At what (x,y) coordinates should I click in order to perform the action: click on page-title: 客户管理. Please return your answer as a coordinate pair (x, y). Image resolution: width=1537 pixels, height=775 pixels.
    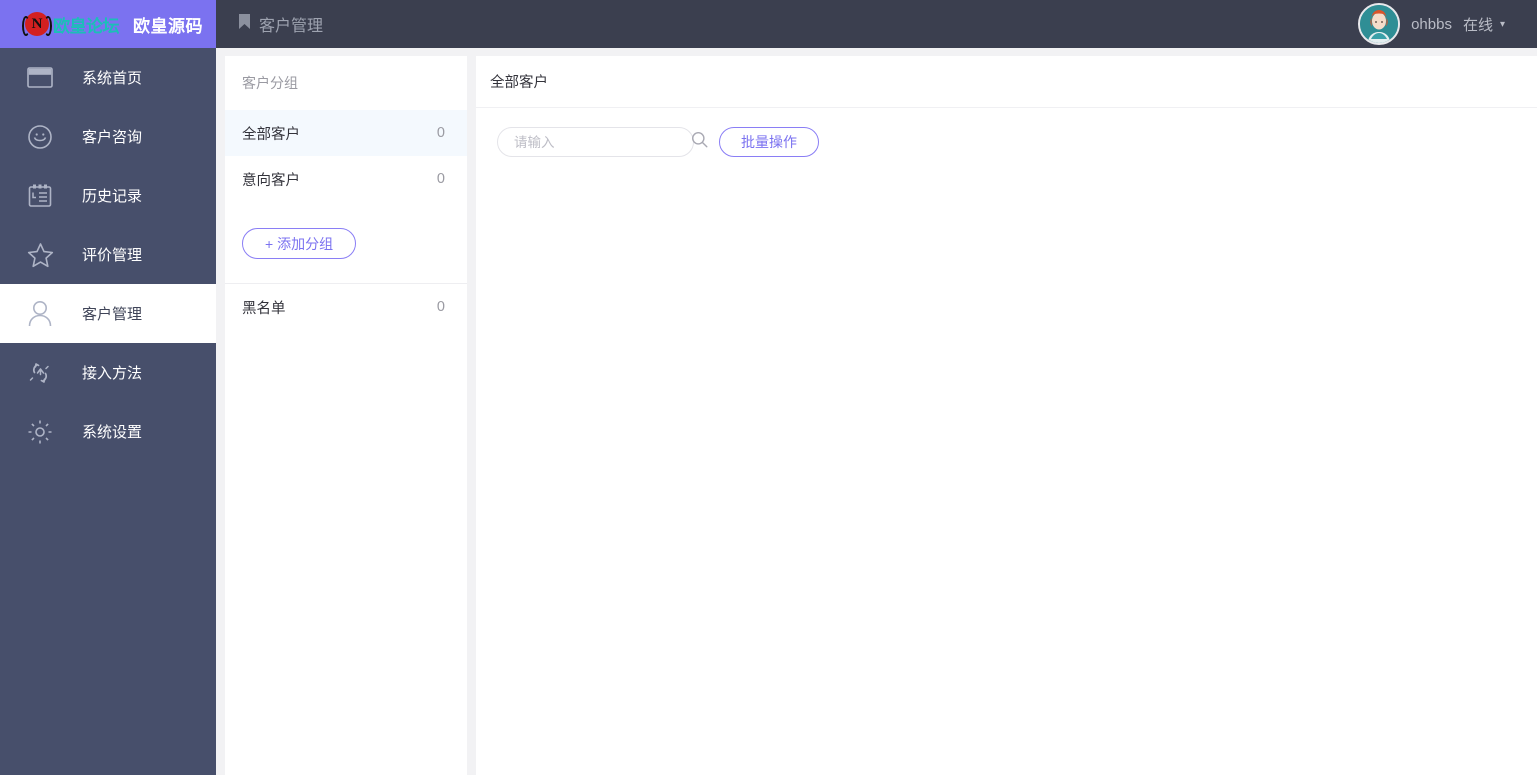
    Looking at the image, I should click on (291, 26).